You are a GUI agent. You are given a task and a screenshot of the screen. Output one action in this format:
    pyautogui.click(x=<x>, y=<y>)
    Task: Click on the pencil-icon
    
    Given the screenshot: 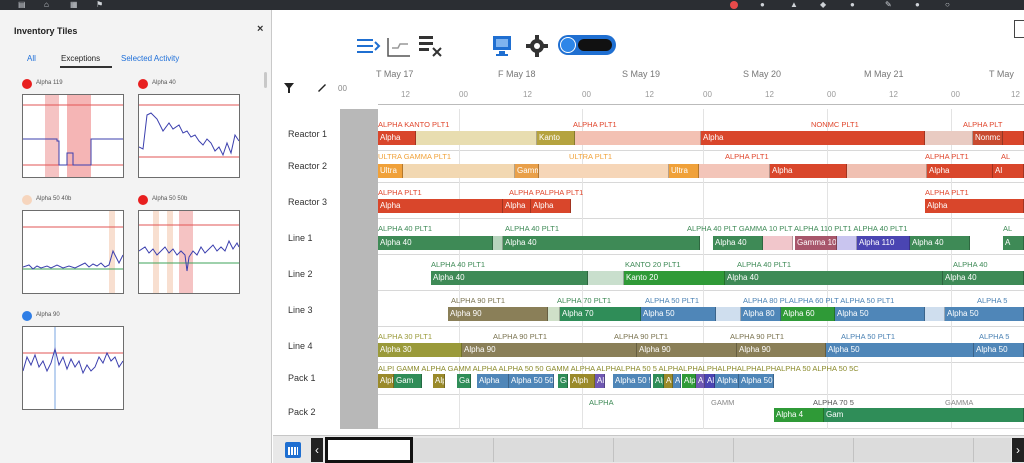 What is the action you would take?
    pyautogui.click(x=322, y=88)
    